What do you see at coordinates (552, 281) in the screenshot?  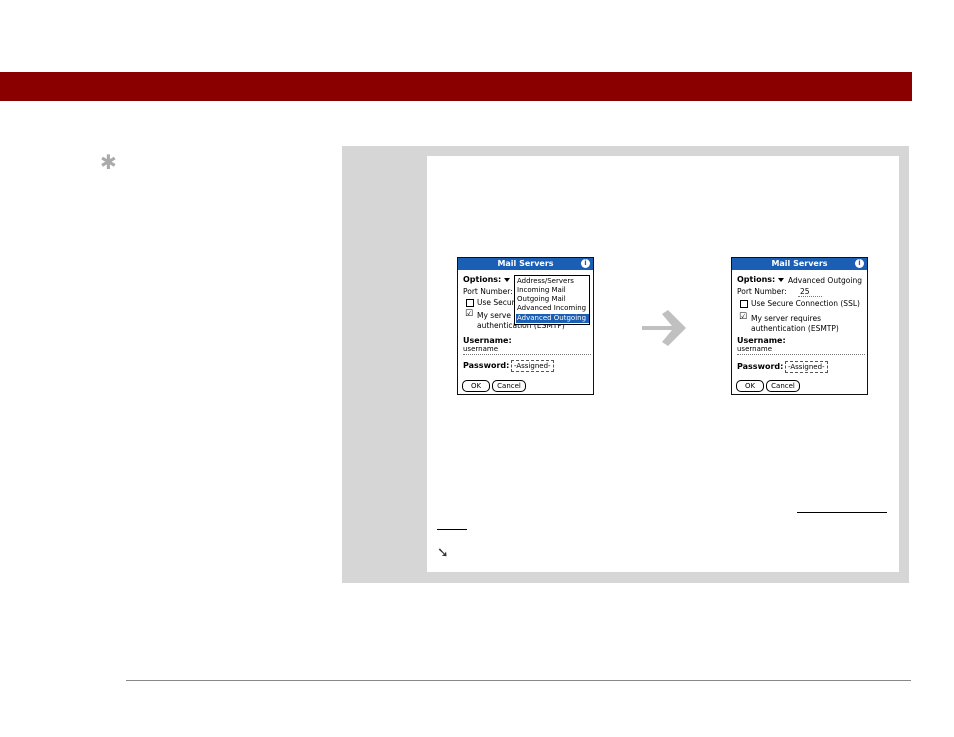 I see `dropdown-item: Address/Servers` at bounding box center [552, 281].